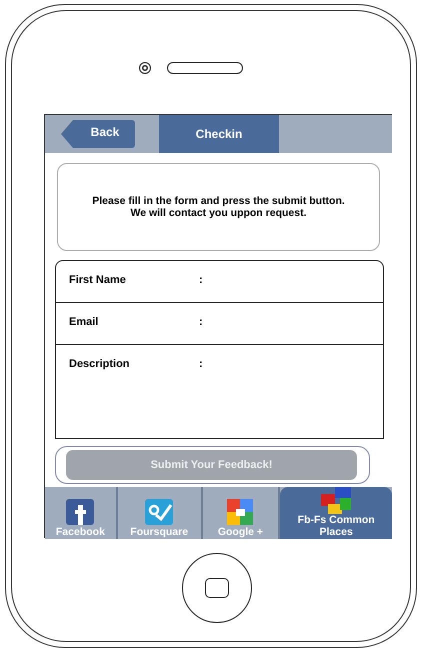 This screenshot has width=426, height=656. I want to click on tab-label: Google +, so click(240, 532).